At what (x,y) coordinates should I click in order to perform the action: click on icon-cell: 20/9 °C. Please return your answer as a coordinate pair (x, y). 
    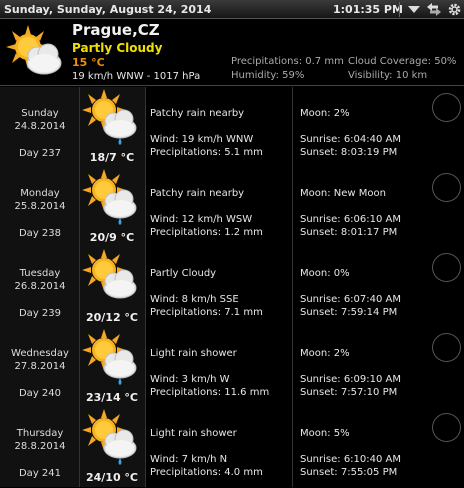
    Looking at the image, I should click on (113, 207).